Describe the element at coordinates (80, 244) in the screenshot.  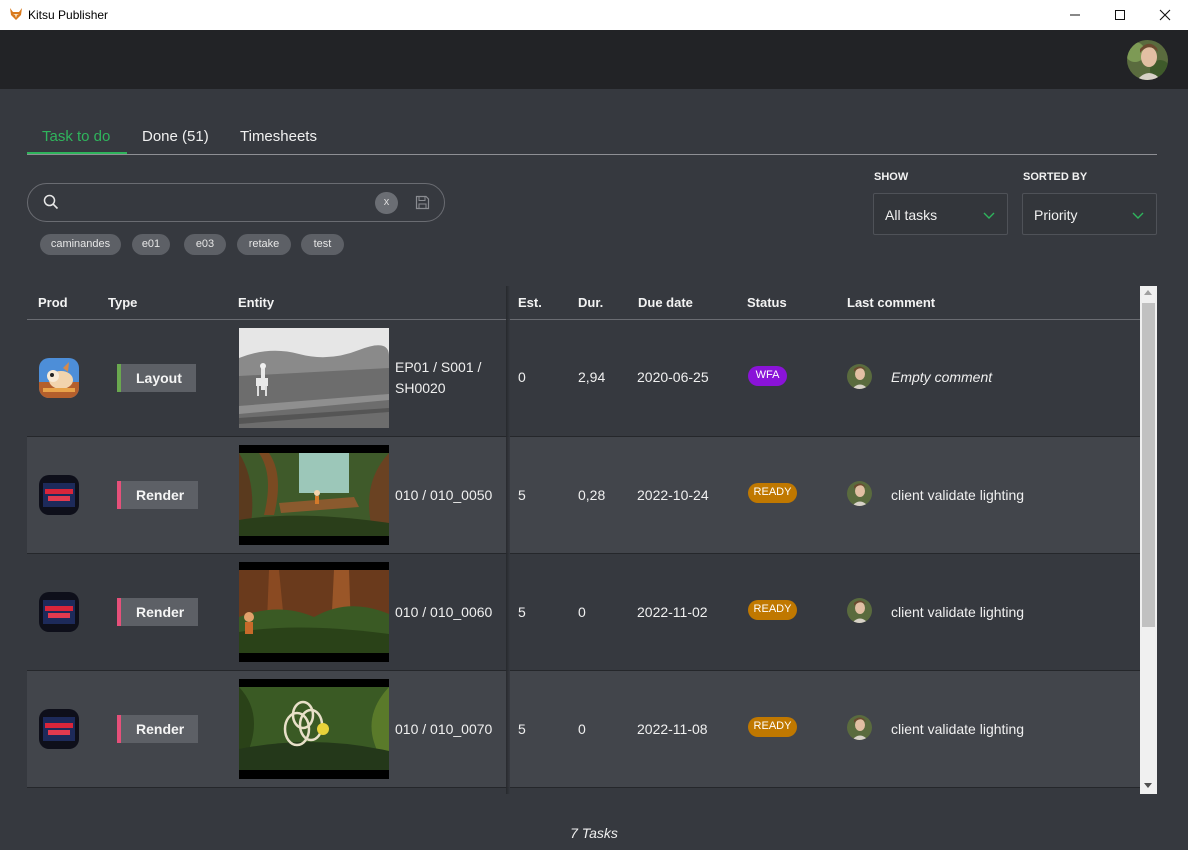
I see `tag-caminandes: caminandes` at that location.